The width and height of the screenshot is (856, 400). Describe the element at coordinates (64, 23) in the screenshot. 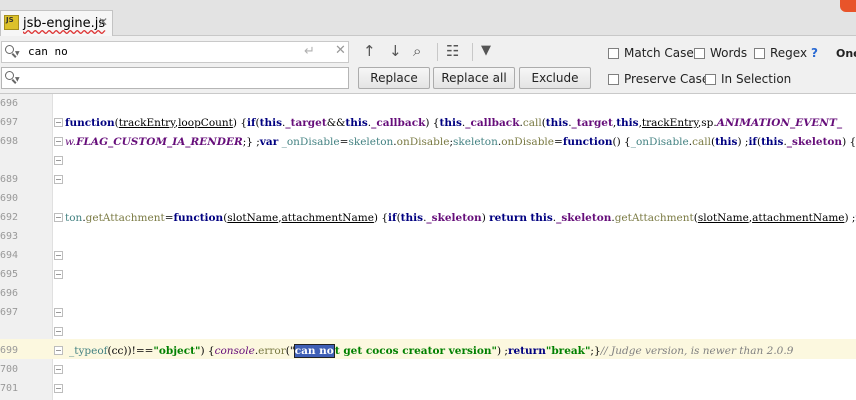

I see `tab-label: jsb-engine.js` at that location.